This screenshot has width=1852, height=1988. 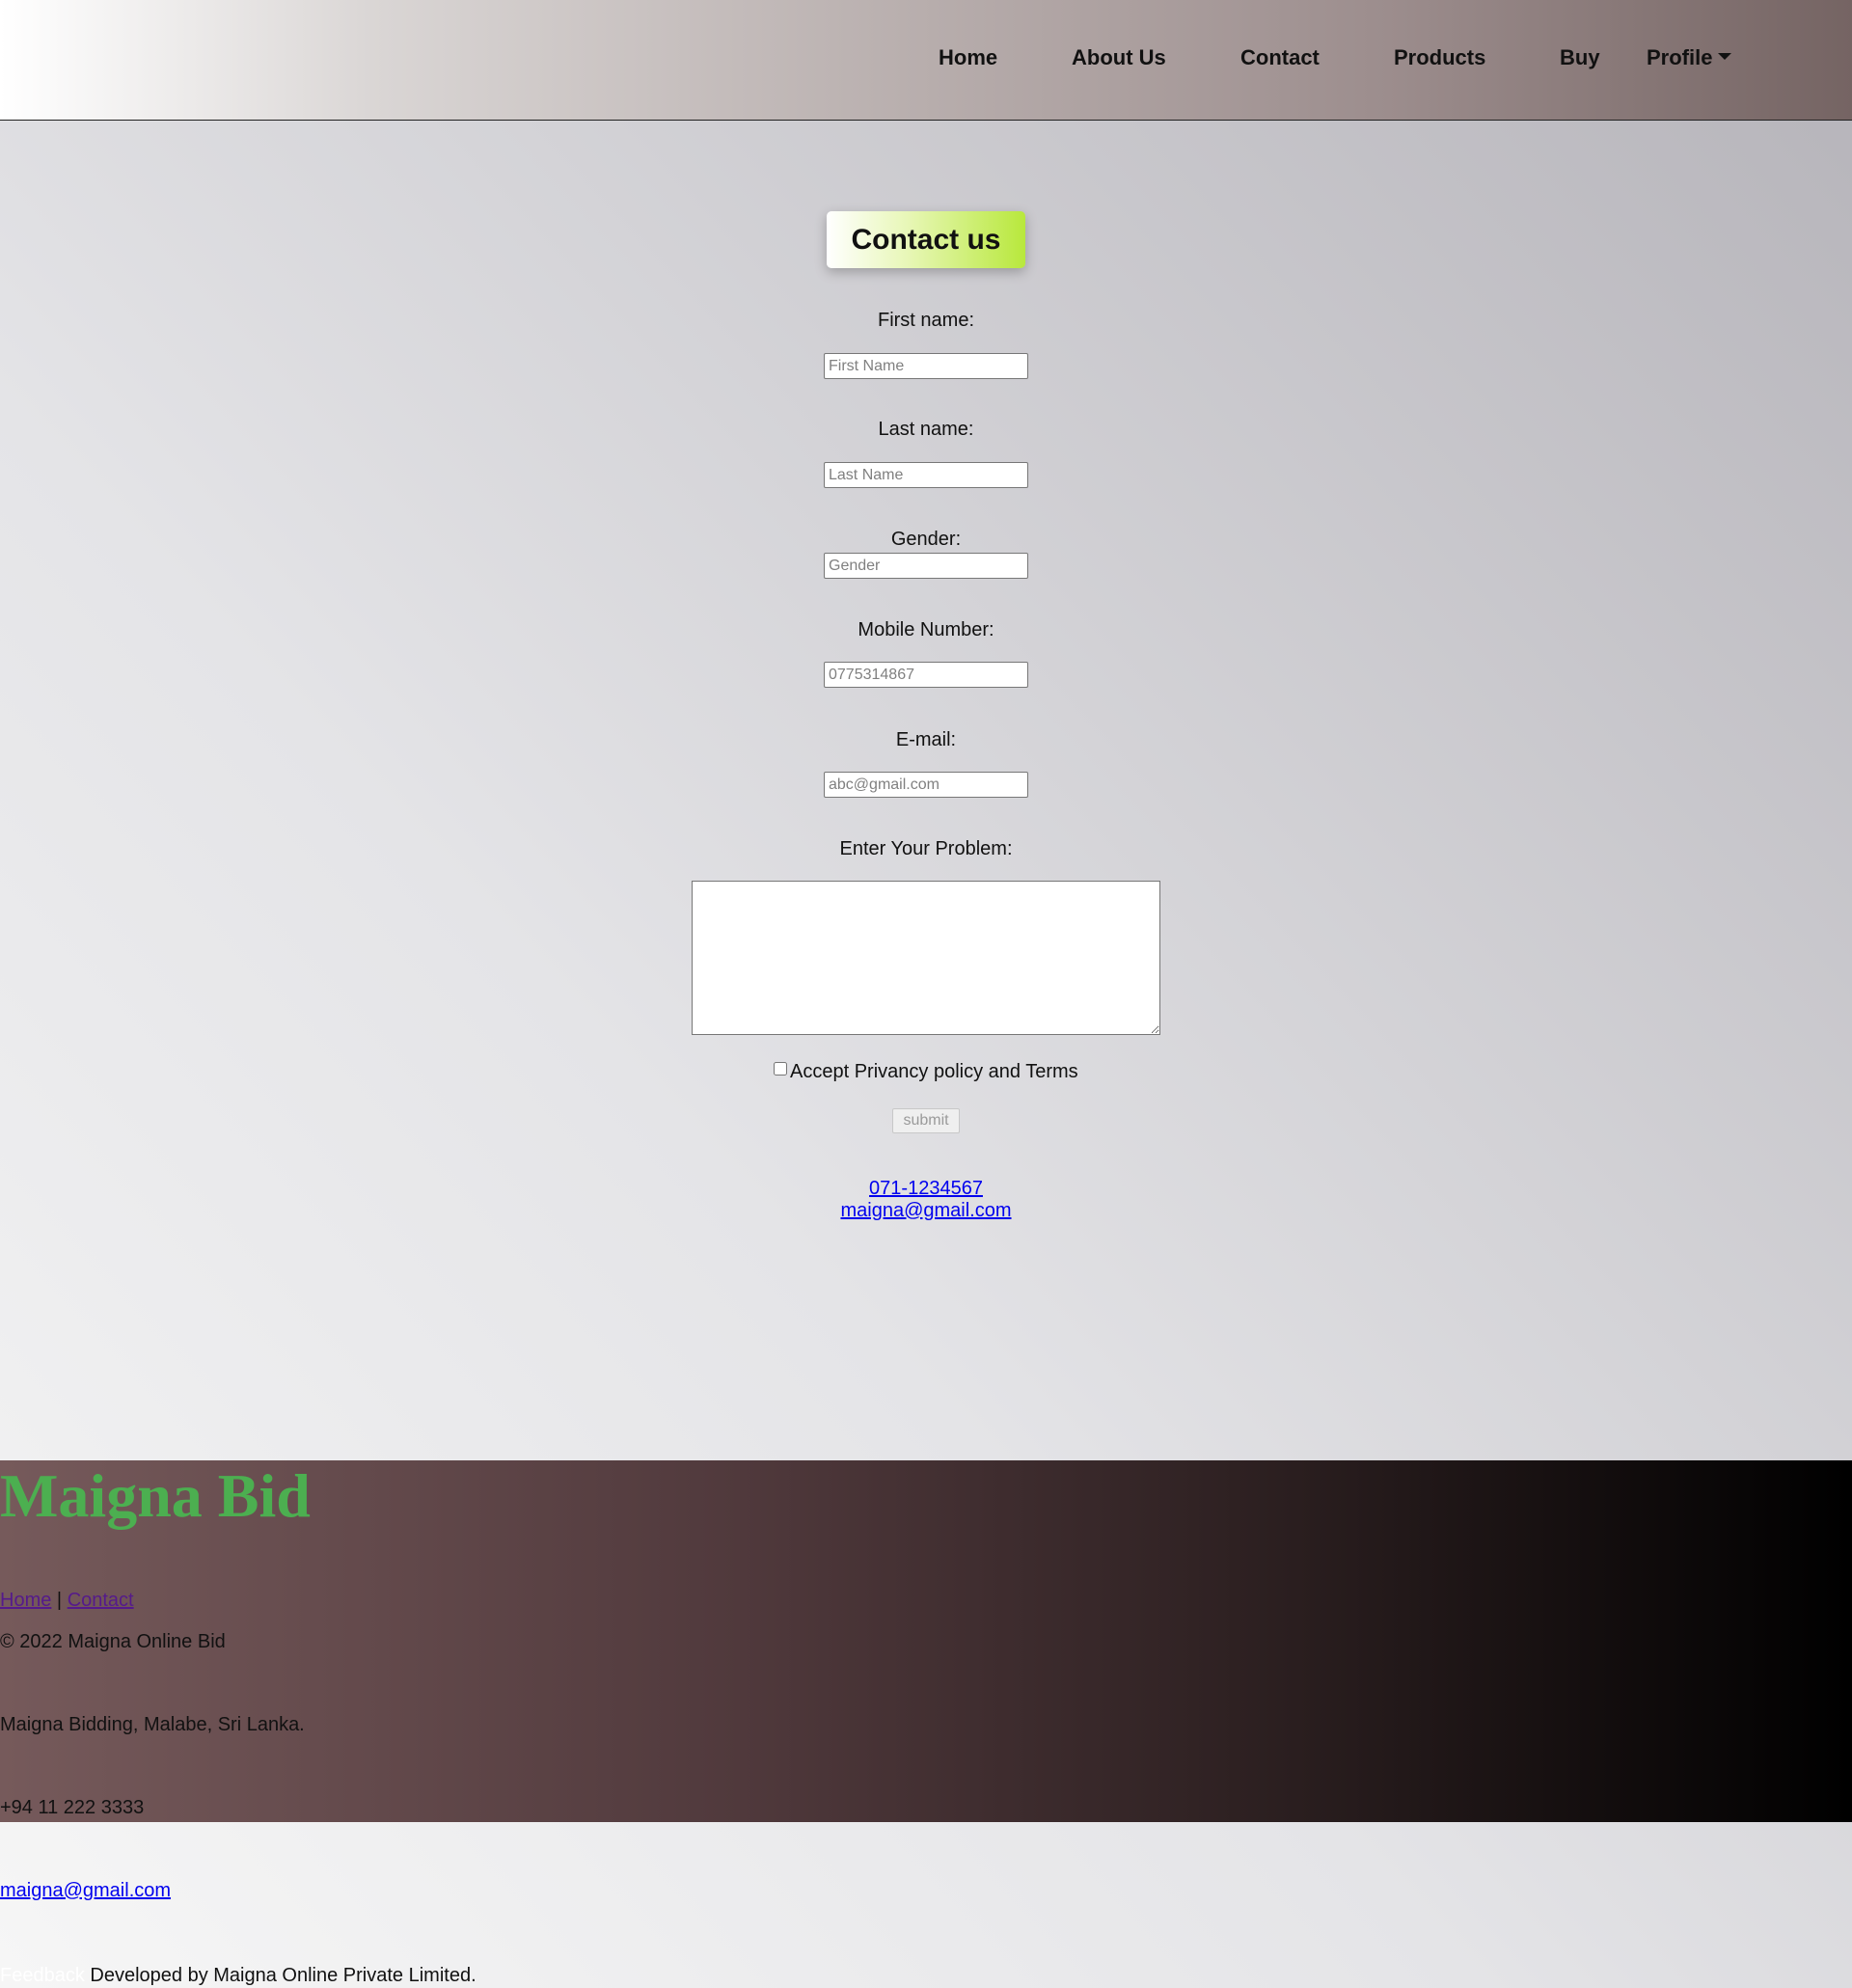 What do you see at coordinates (926, 320) in the screenshot?
I see `first-name-label: First name:` at bounding box center [926, 320].